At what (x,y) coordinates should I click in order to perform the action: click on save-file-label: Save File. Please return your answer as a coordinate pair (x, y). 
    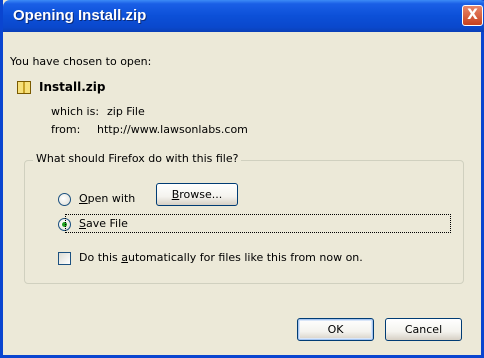
    Looking at the image, I should click on (103, 223).